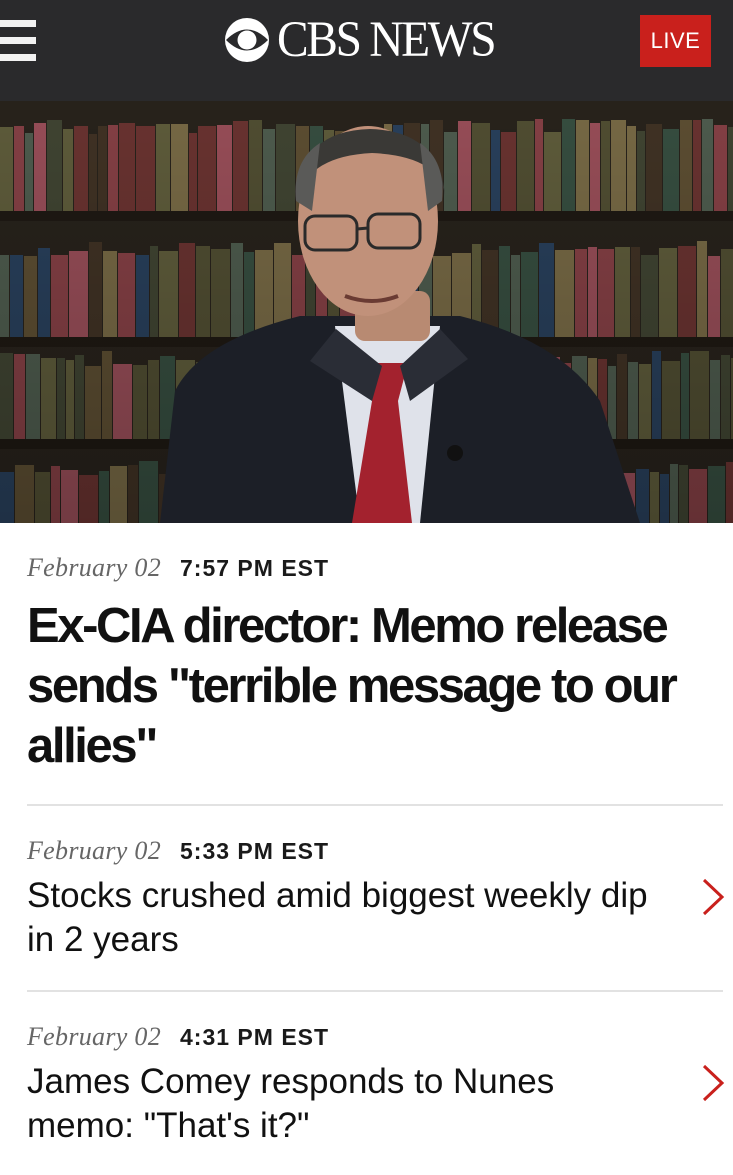 This screenshot has width=733, height=1175. What do you see at coordinates (255, 1037) in the screenshot?
I see `story-time: 4:31 PM EST` at bounding box center [255, 1037].